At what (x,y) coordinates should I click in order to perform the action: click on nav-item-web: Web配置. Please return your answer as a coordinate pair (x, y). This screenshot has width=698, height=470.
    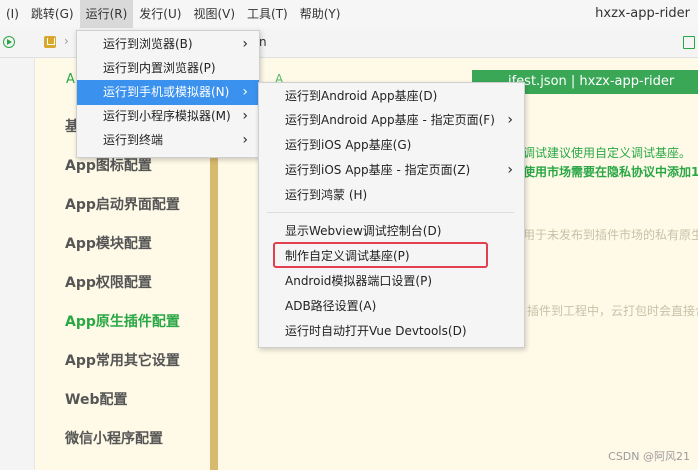
    Looking at the image, I should click on (96, 399).